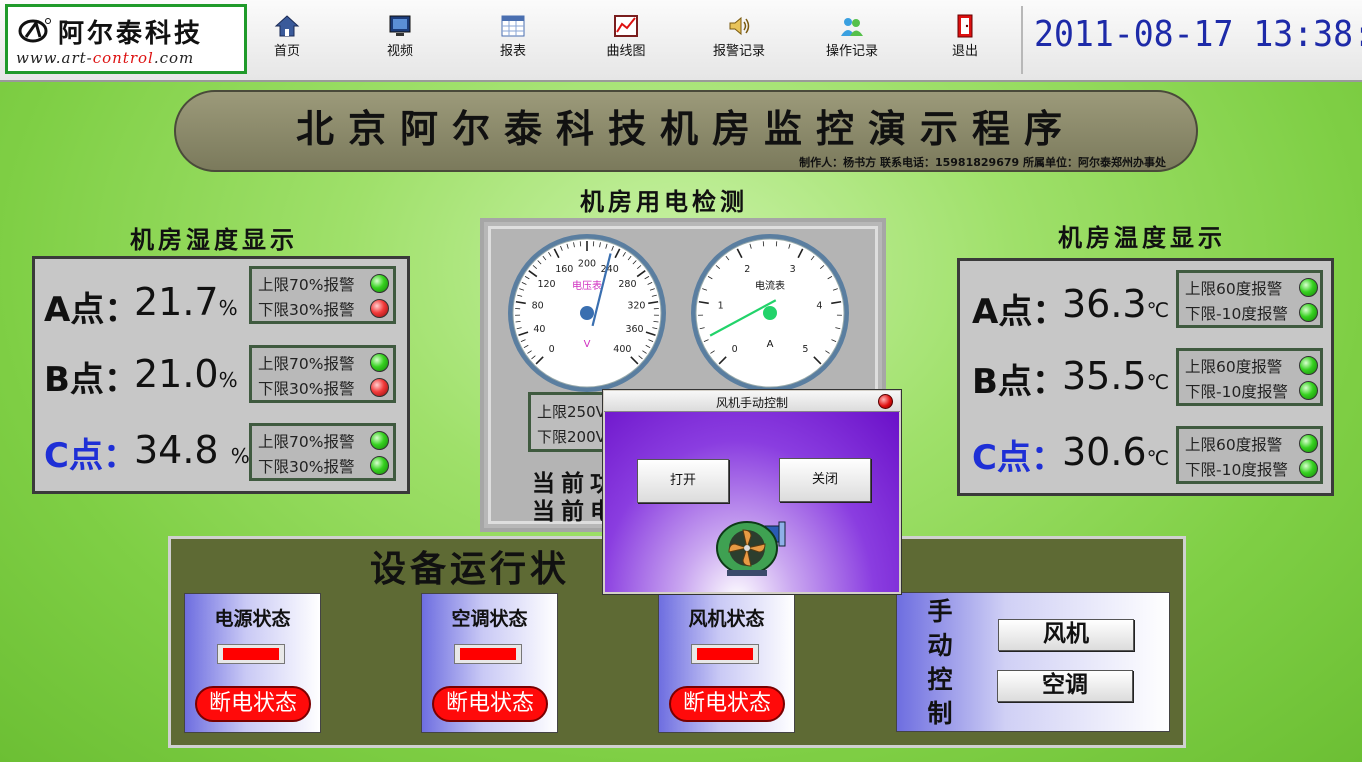  Describe the element at coordinates (770, 285) in the screenshot. I see `gauge-name: 电流表` at that location.